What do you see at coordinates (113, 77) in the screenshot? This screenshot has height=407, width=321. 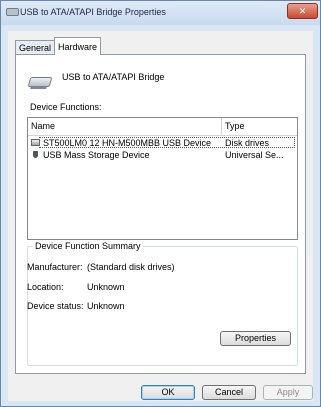 I see `device-name: USB to ATA/ATAPI Bridge` at bounding box center [113, 77].